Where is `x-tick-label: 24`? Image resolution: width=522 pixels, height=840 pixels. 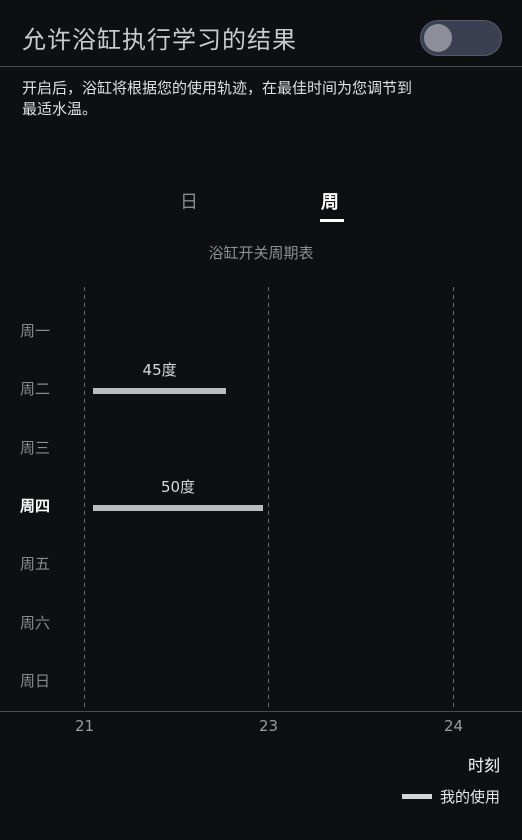
x-tick-label: 24 is located at coordinates (453, 726).